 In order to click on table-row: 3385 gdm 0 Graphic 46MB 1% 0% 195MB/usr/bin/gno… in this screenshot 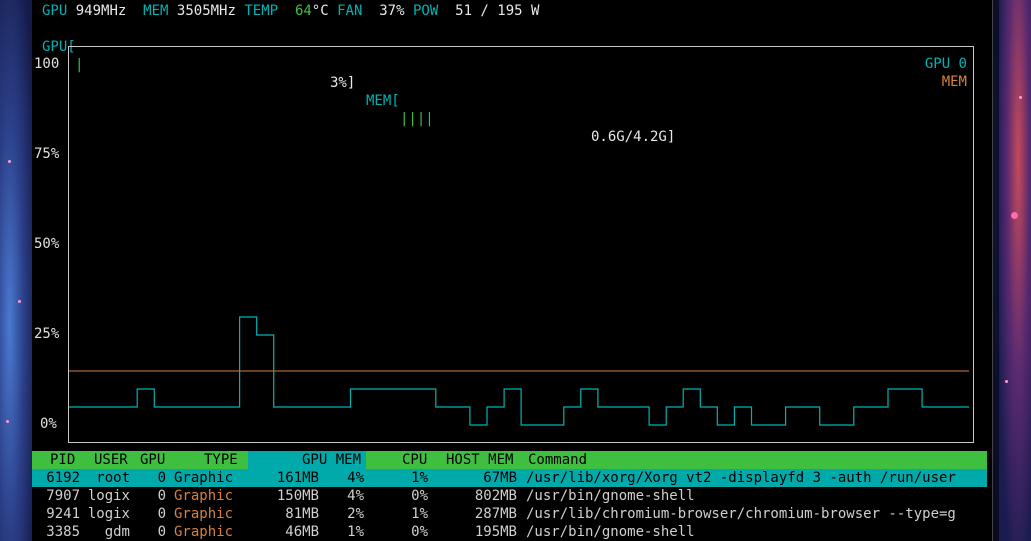, I will do `click(509, 532)`.